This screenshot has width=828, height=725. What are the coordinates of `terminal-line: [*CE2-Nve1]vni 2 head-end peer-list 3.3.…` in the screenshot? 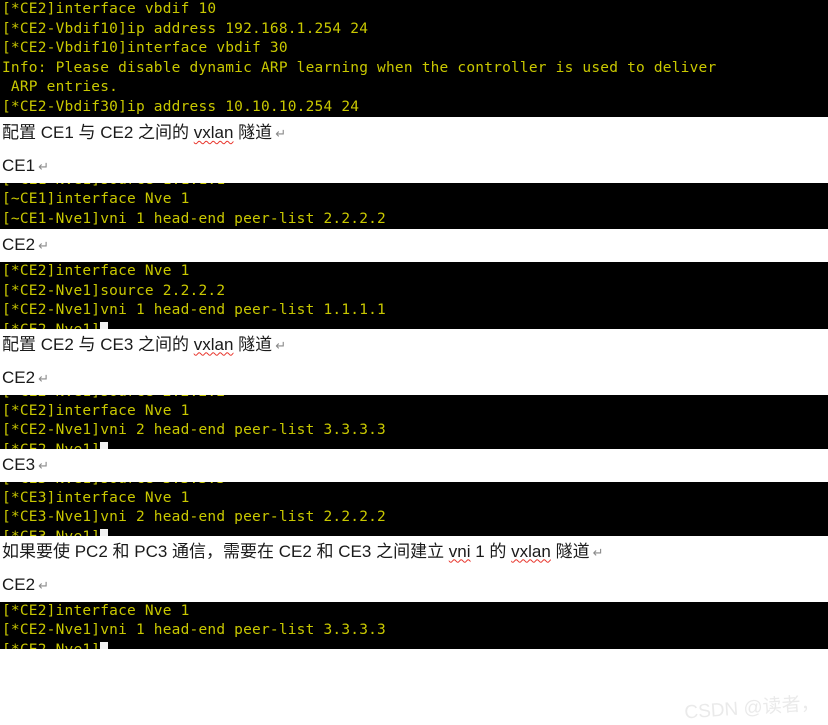 It's located at (194, 430).